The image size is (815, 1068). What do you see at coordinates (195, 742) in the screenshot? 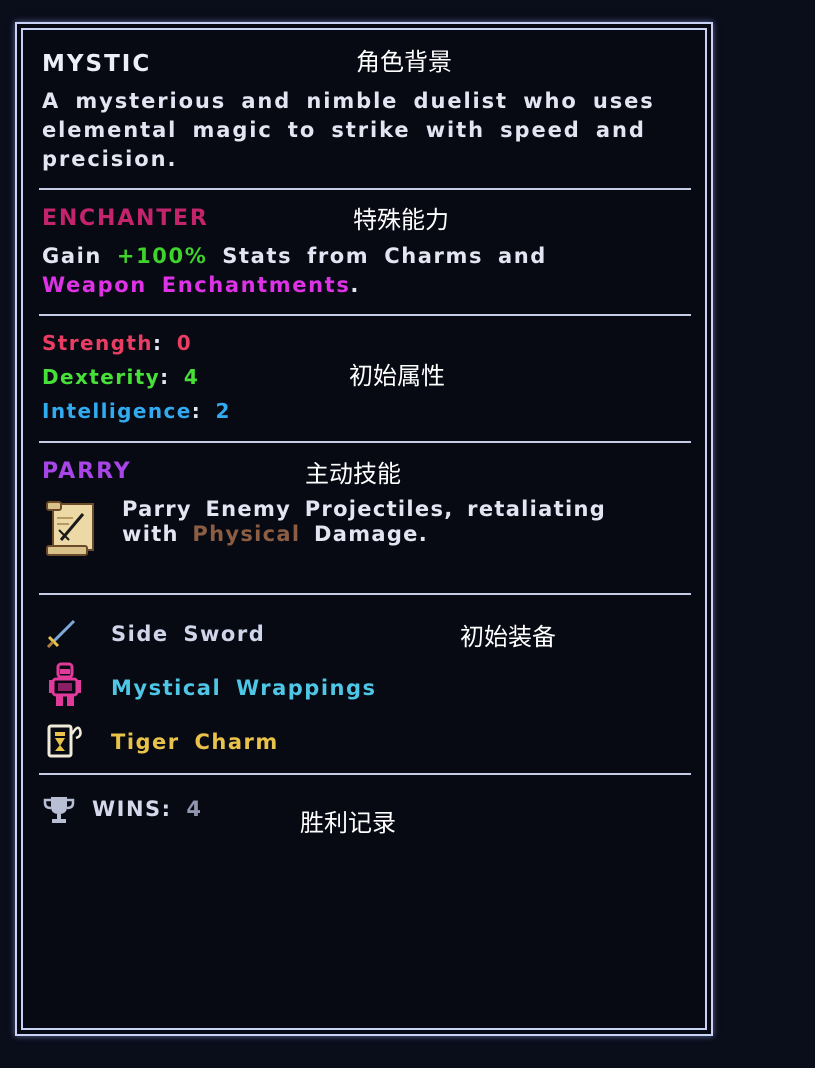
I see `equipment-item-tiger-charm: Tiger Charm` at bounding box center [195, 742].